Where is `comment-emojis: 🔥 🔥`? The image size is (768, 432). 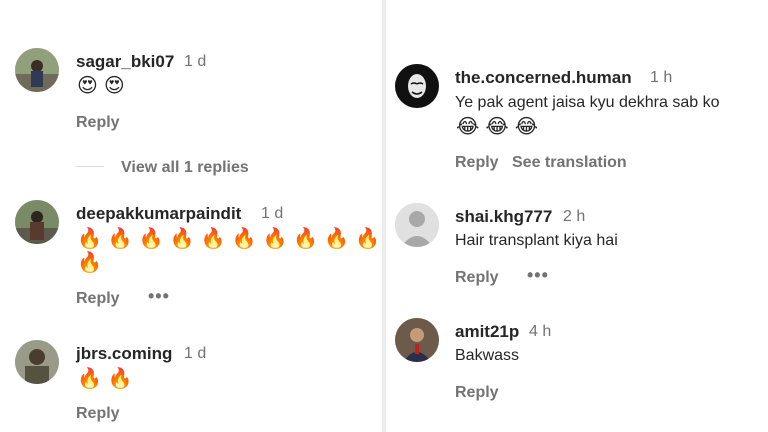
comment-emojis: 🔥 🔥 is located at coordinates (108, 379).